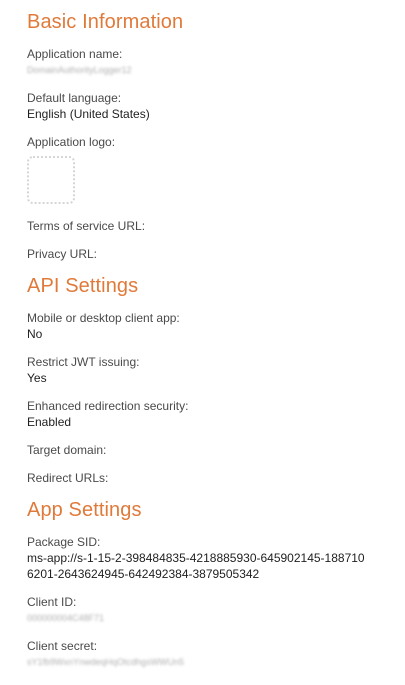 Image resolution: width=405 pixels, height=685 pixels. What do you see at coordinates (202, 169) in the screenshot?
I see `application-logo-field: Application logo:` at bounding box center [202, 169].